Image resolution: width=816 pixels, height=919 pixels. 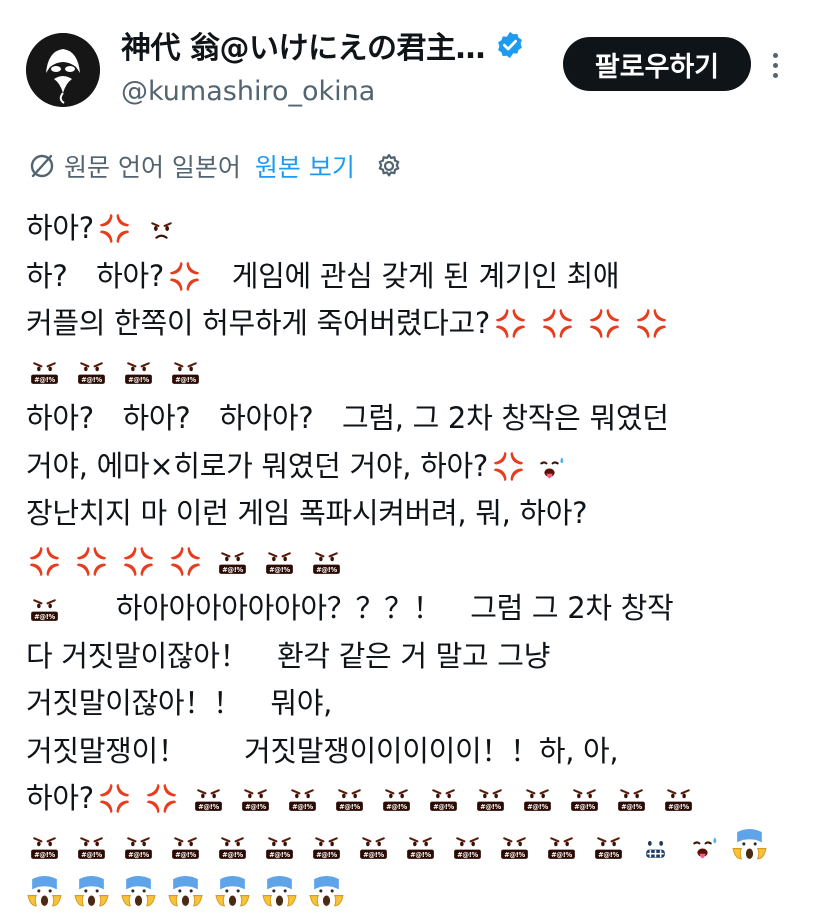 What do you see at coordinates (288, 655) in the screenshot?
I see `tweet-text-segment: 다 거짓말이잖아！ 환각 같은 거 말고 그냥` at bounding box center [288, 655].